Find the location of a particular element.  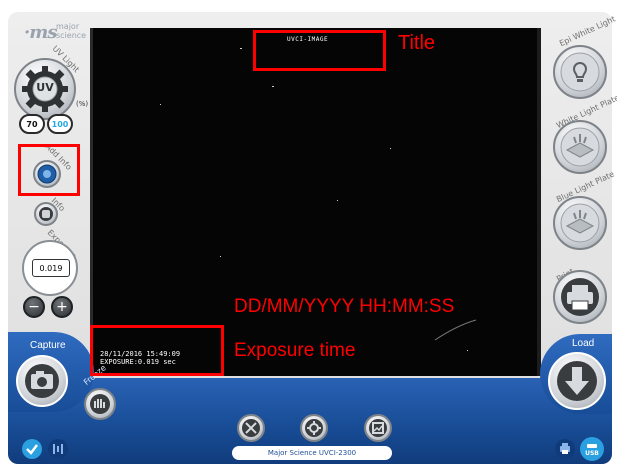

printer-icon is located at coordinates (580, 297).